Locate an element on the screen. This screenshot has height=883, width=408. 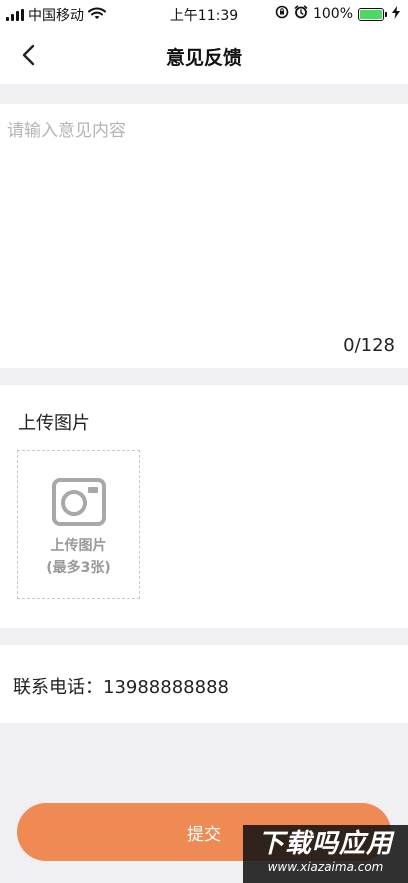
watermark: 下载吗应用 www.xiazaima.com is located at coordinates (325, 854).